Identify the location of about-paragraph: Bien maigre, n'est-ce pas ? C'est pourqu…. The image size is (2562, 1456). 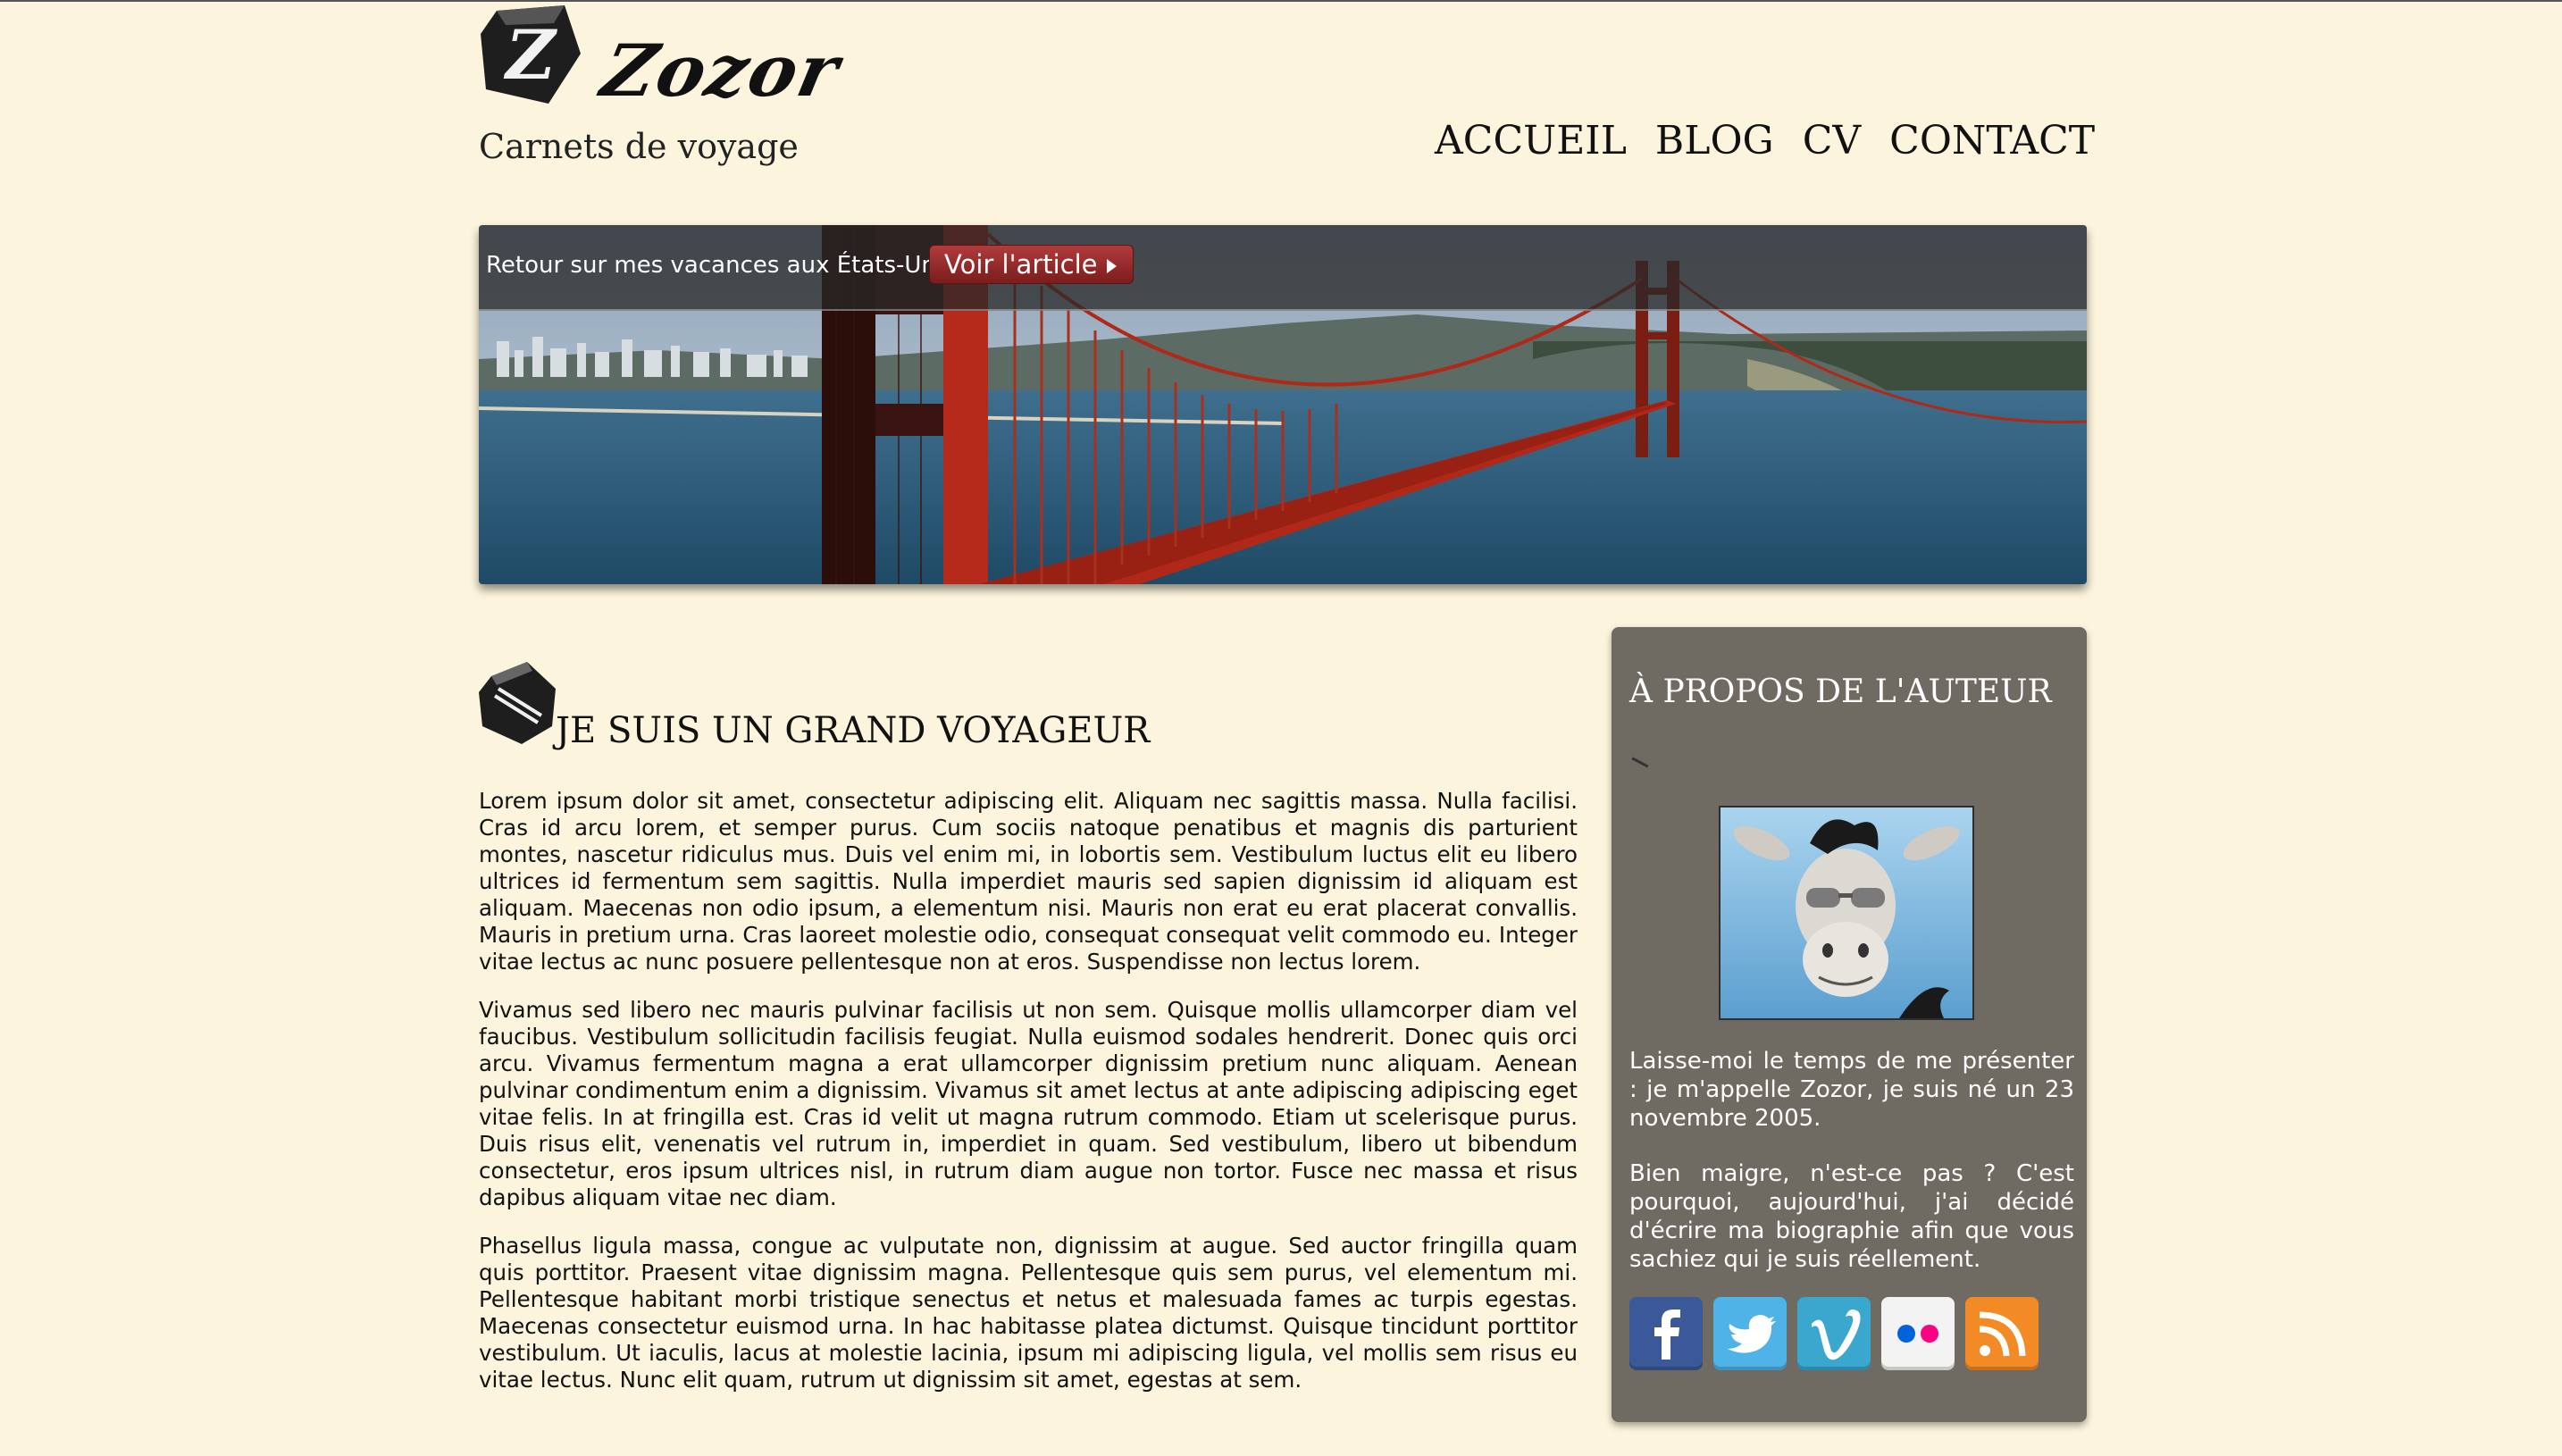
(1851, 1216).